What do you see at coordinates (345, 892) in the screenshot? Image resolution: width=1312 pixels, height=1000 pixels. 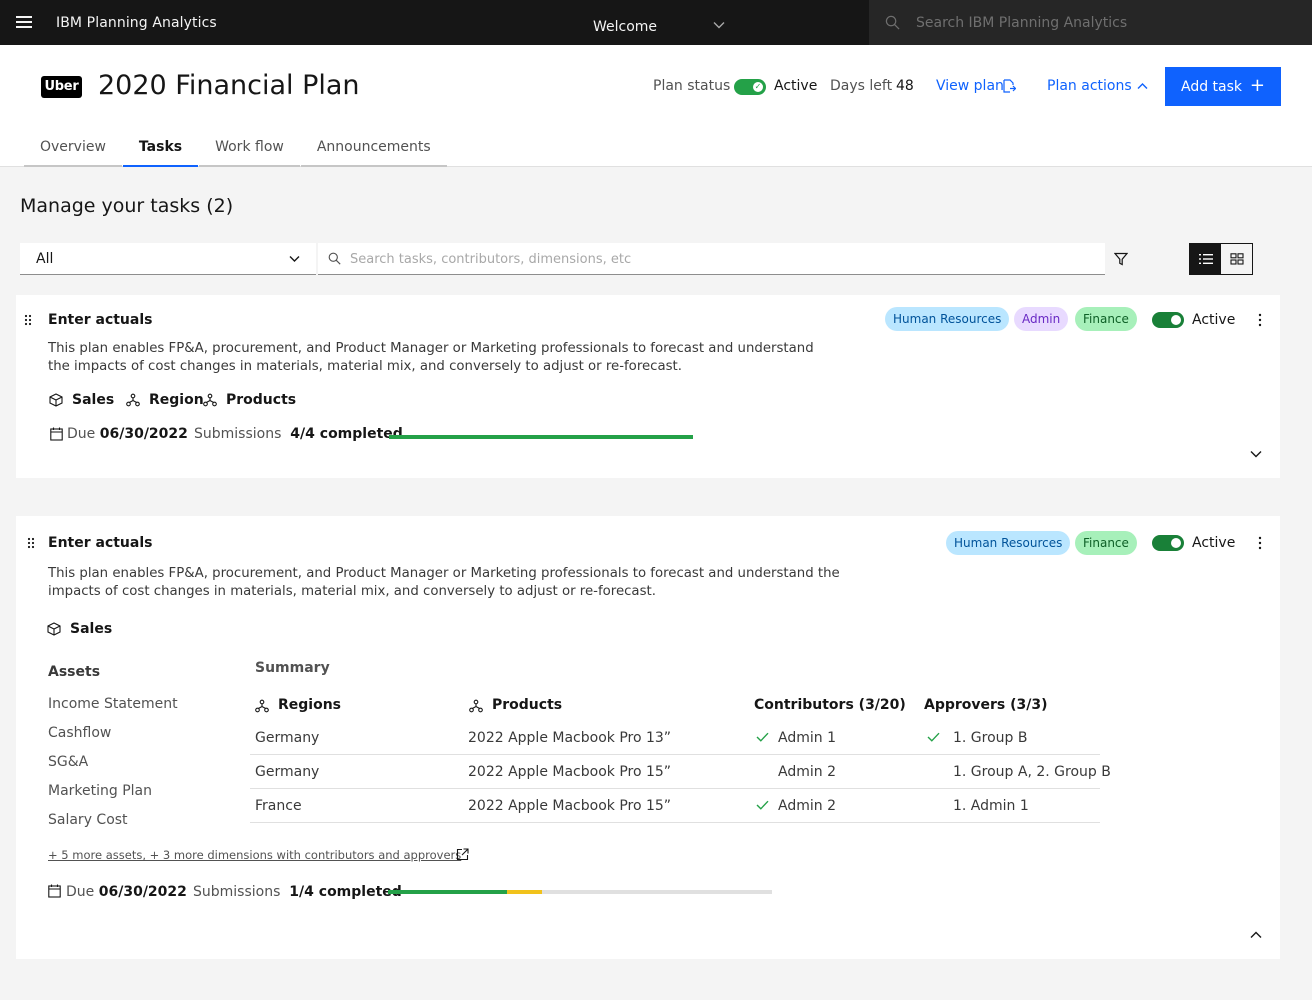 I see `submissions-value: 1/4 completed` at bounding box center [345, 892].